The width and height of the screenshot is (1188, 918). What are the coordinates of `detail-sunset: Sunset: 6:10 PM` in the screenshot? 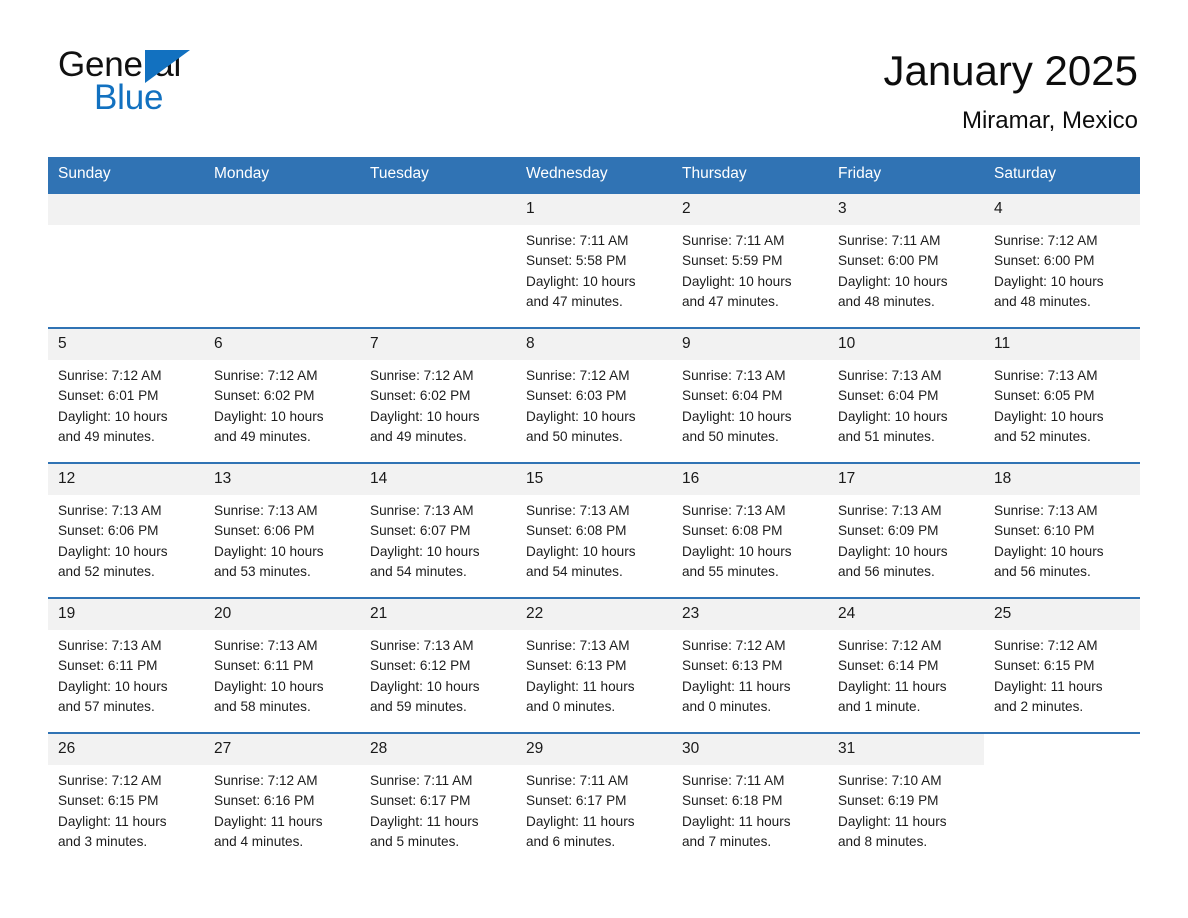 It's located at (1044, 531).